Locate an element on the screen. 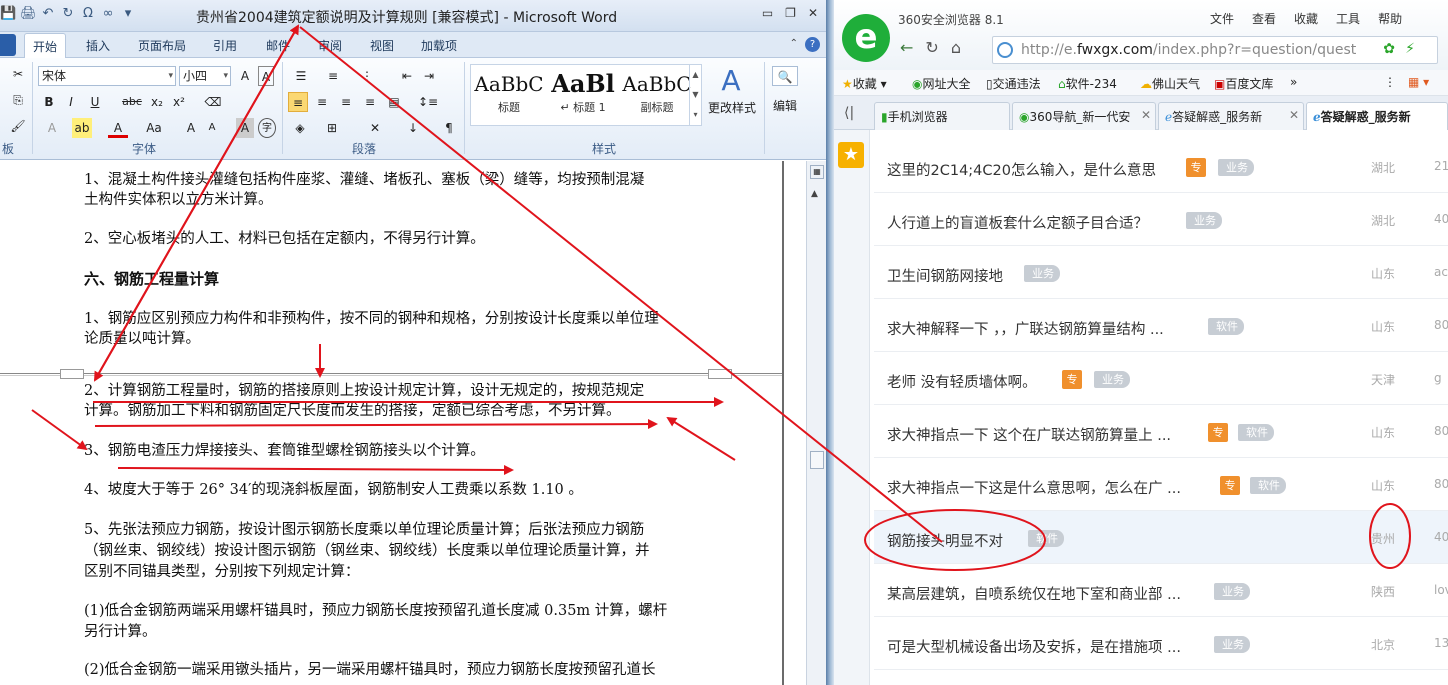 This screenshot has width=1448, height=685. close-icon: ✕ is located at coordinates (813, 13).